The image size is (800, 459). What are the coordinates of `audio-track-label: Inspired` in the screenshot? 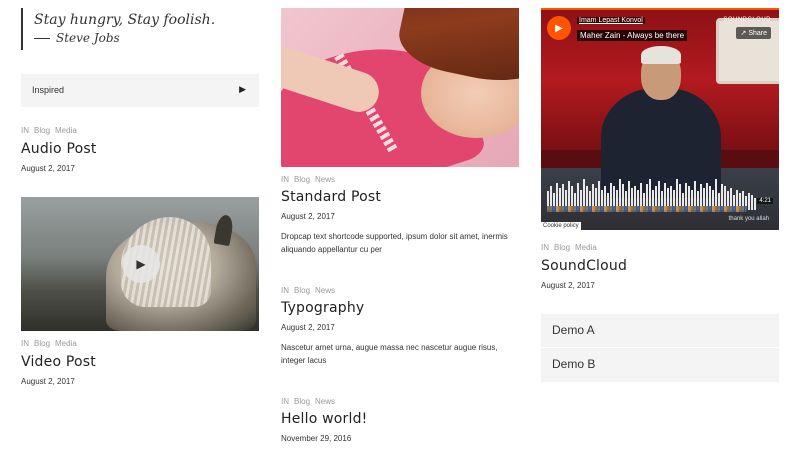 It's located at (48, 90).